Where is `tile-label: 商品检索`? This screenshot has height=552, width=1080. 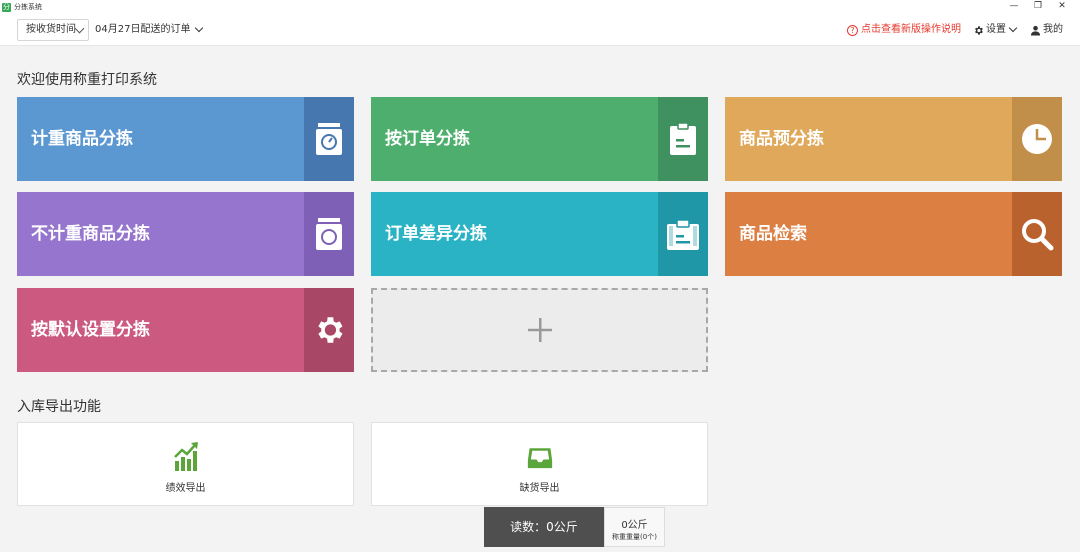
tile-label: 商品检索 is located at coordinates (773, 234).